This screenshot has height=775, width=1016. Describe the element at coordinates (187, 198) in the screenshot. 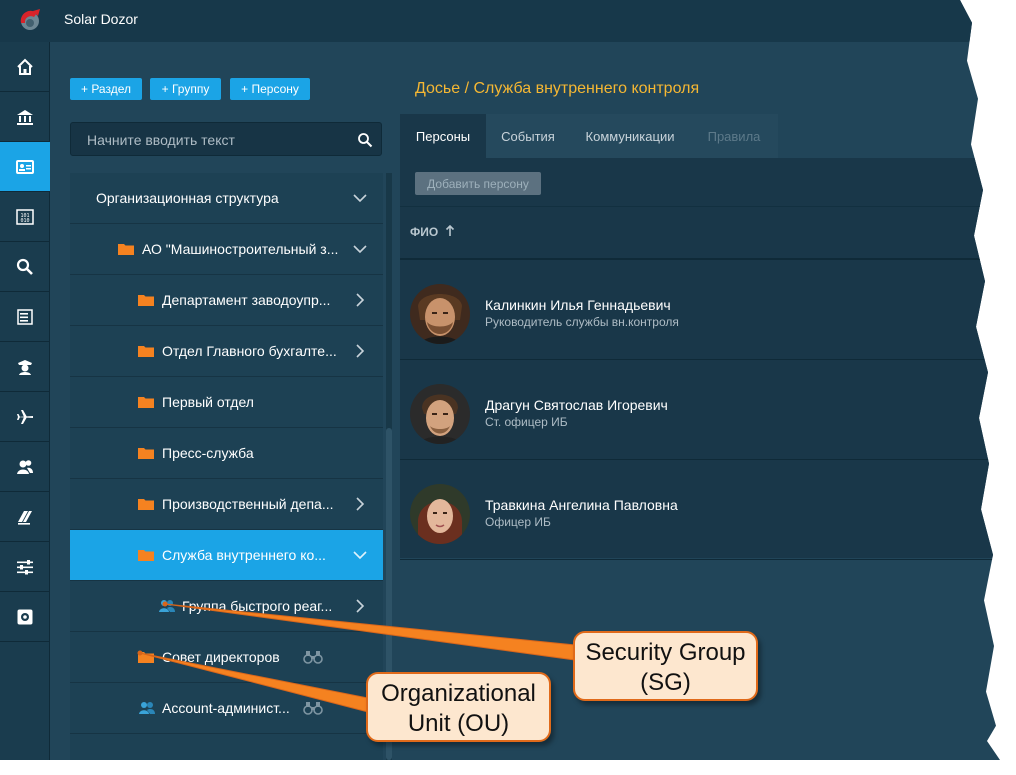

I see `tree-item-label: Организационная структура` at that location.